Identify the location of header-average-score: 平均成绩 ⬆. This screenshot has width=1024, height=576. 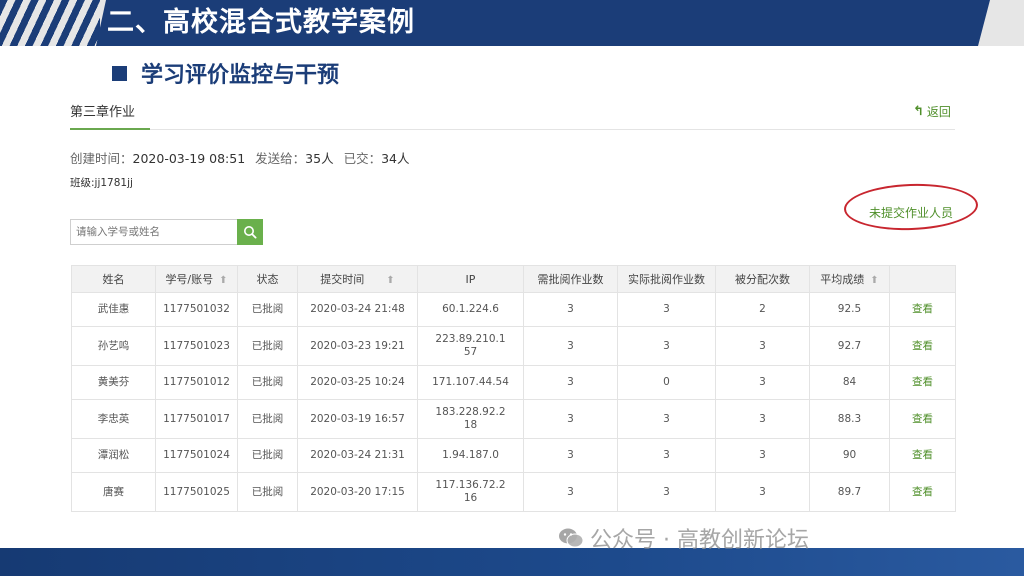
(849, 279).